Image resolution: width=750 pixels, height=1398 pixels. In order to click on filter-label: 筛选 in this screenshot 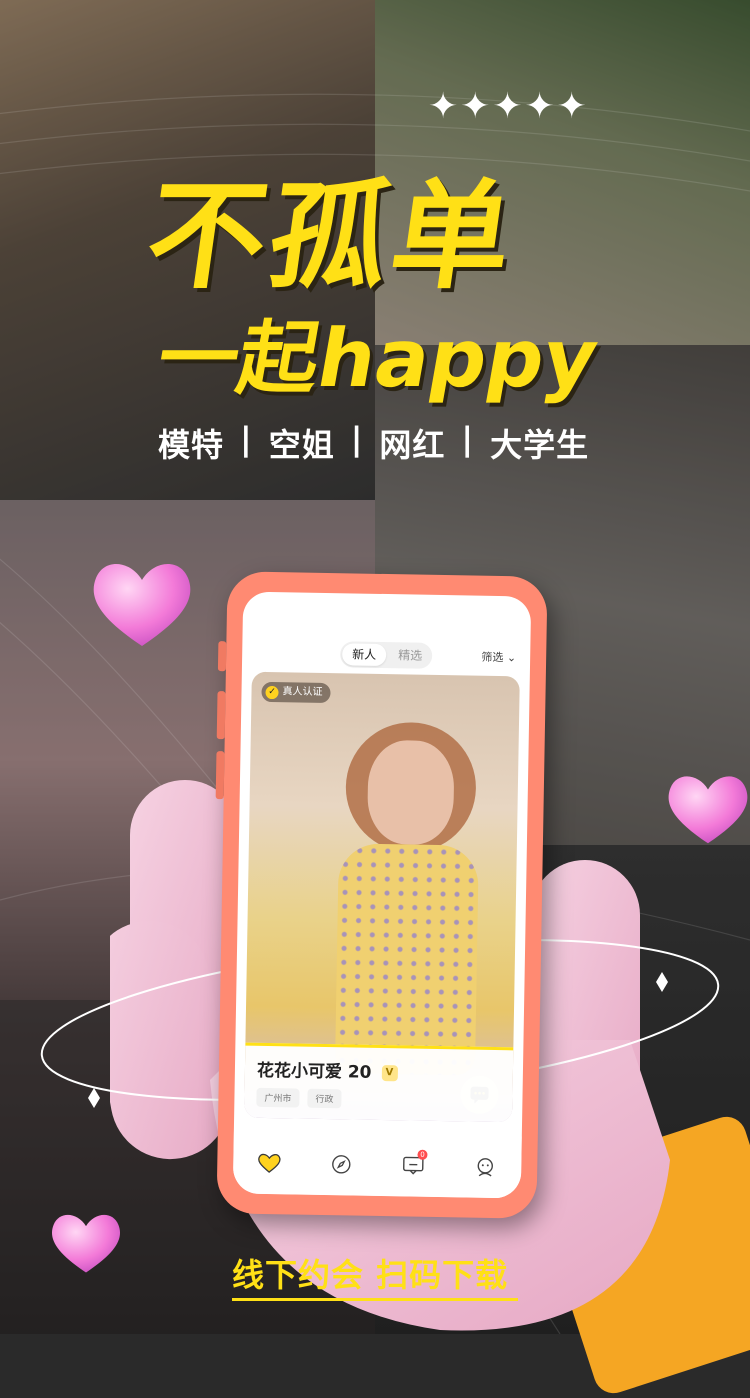, I will do `click(492, 657)`.